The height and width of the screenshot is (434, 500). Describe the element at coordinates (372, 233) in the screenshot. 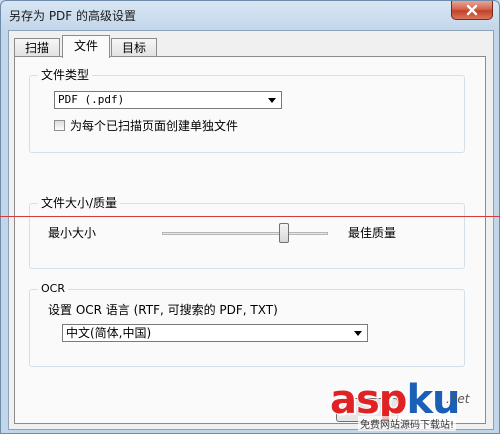

I see `max-quality-label: 最佳质量` at that location.